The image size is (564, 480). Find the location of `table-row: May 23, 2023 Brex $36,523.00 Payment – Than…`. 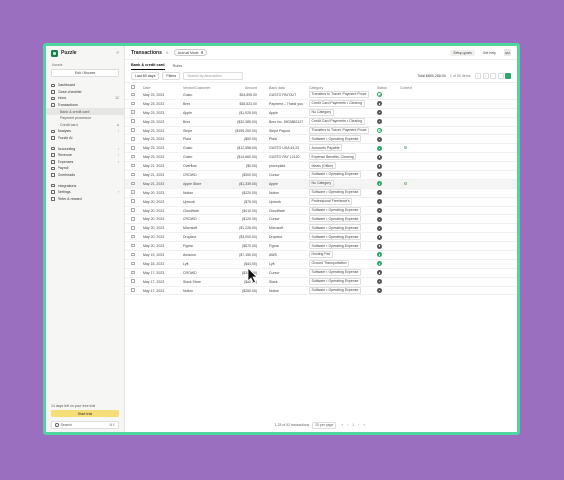

table-row: May 23, 2023 Brex $36,523.00 Payment – Than… is located at coordinates (321, 104).